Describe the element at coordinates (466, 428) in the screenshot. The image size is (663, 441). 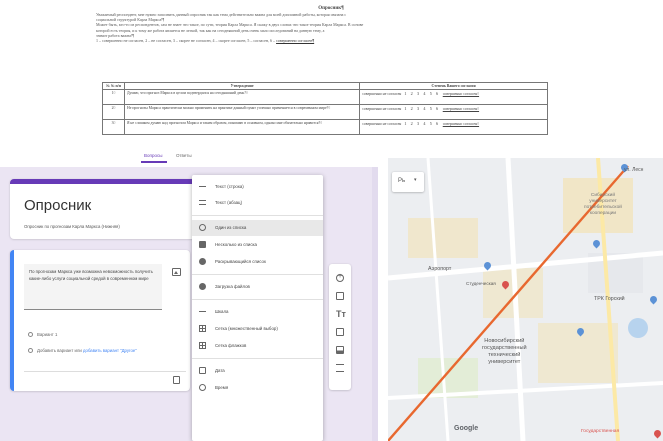
I see `google-logo: Google` at that location.